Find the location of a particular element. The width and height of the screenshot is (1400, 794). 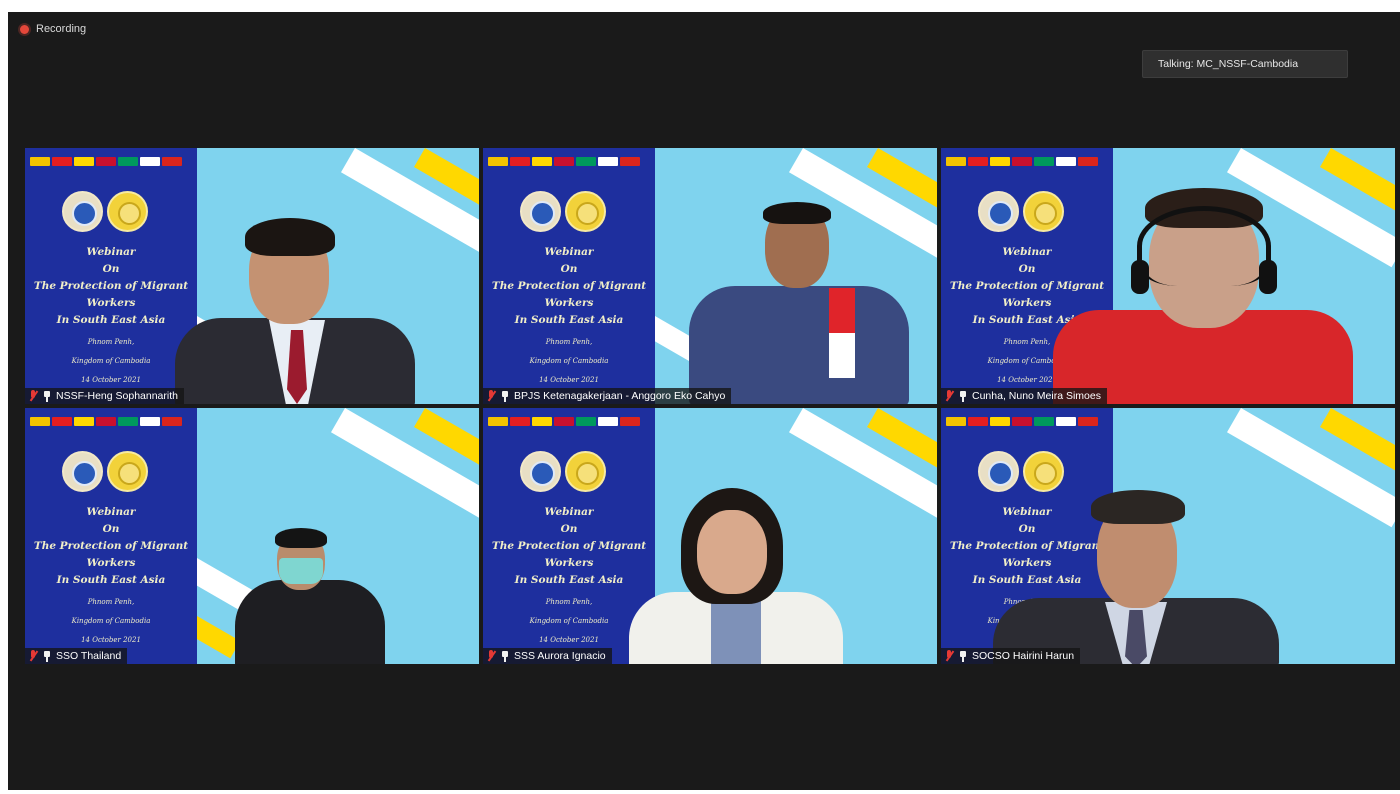

participant-nameplate: BPJS Ketenagakerjaan - Anggoro Eko Cahyo is located at coordinates (607, 396).